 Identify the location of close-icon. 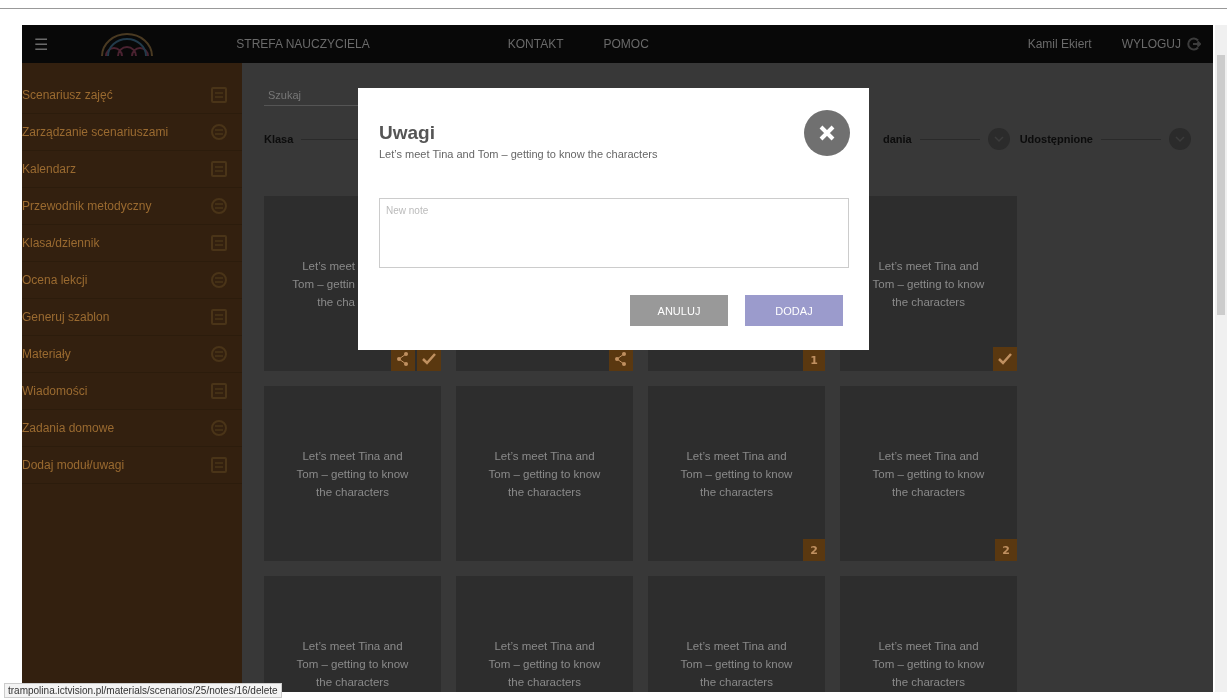
(827, 133).